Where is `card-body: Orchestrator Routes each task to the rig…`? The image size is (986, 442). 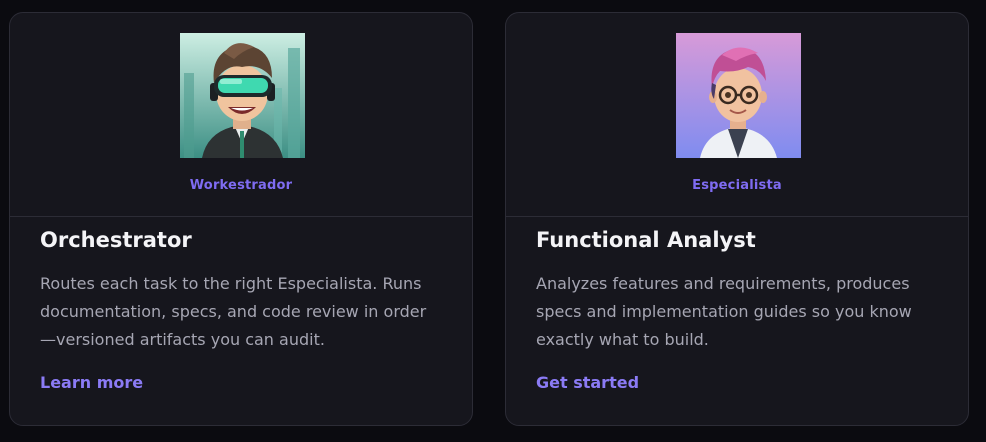 card-body: Orchestrator Routes each task to the rig… is located at coordinates (241, 285).